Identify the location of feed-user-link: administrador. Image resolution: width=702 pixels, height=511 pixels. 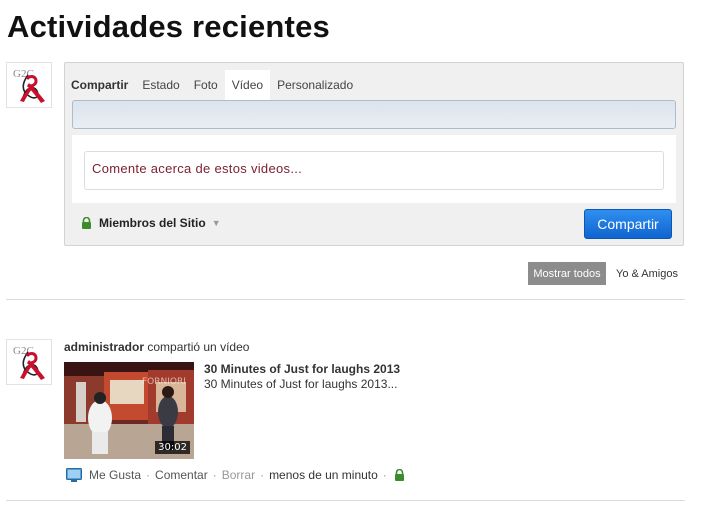
(104, 347).